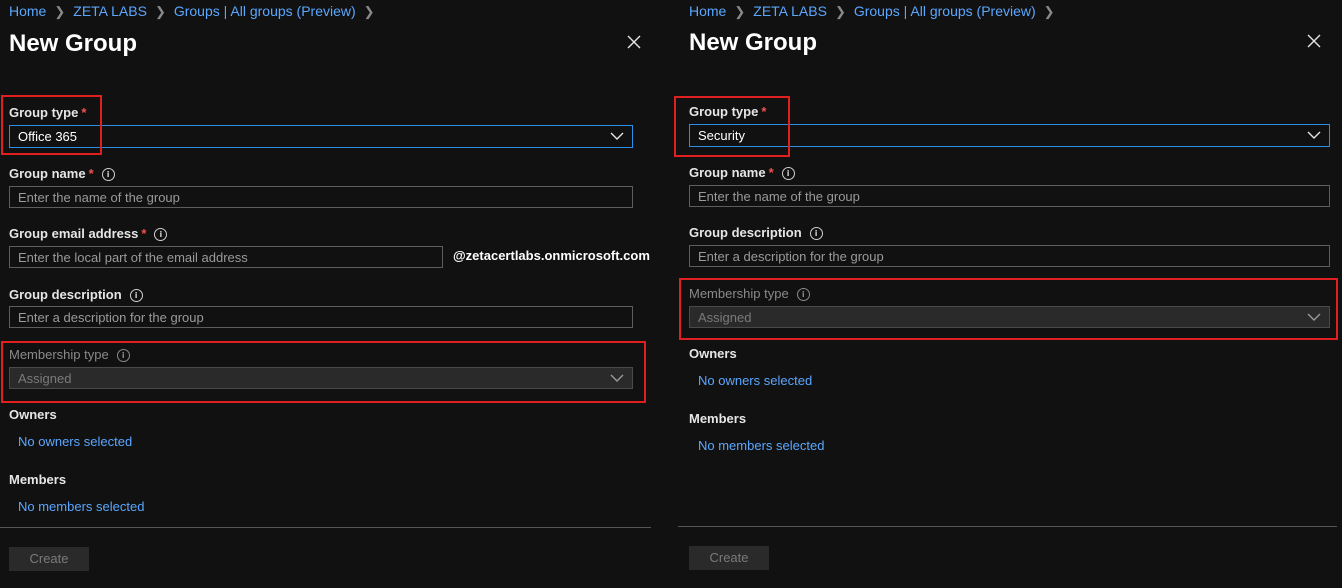  What do you see at coordinates (48, 136) in the screenshot?
I see `group-type-value: Office 365` at bounding box center [48, 136].